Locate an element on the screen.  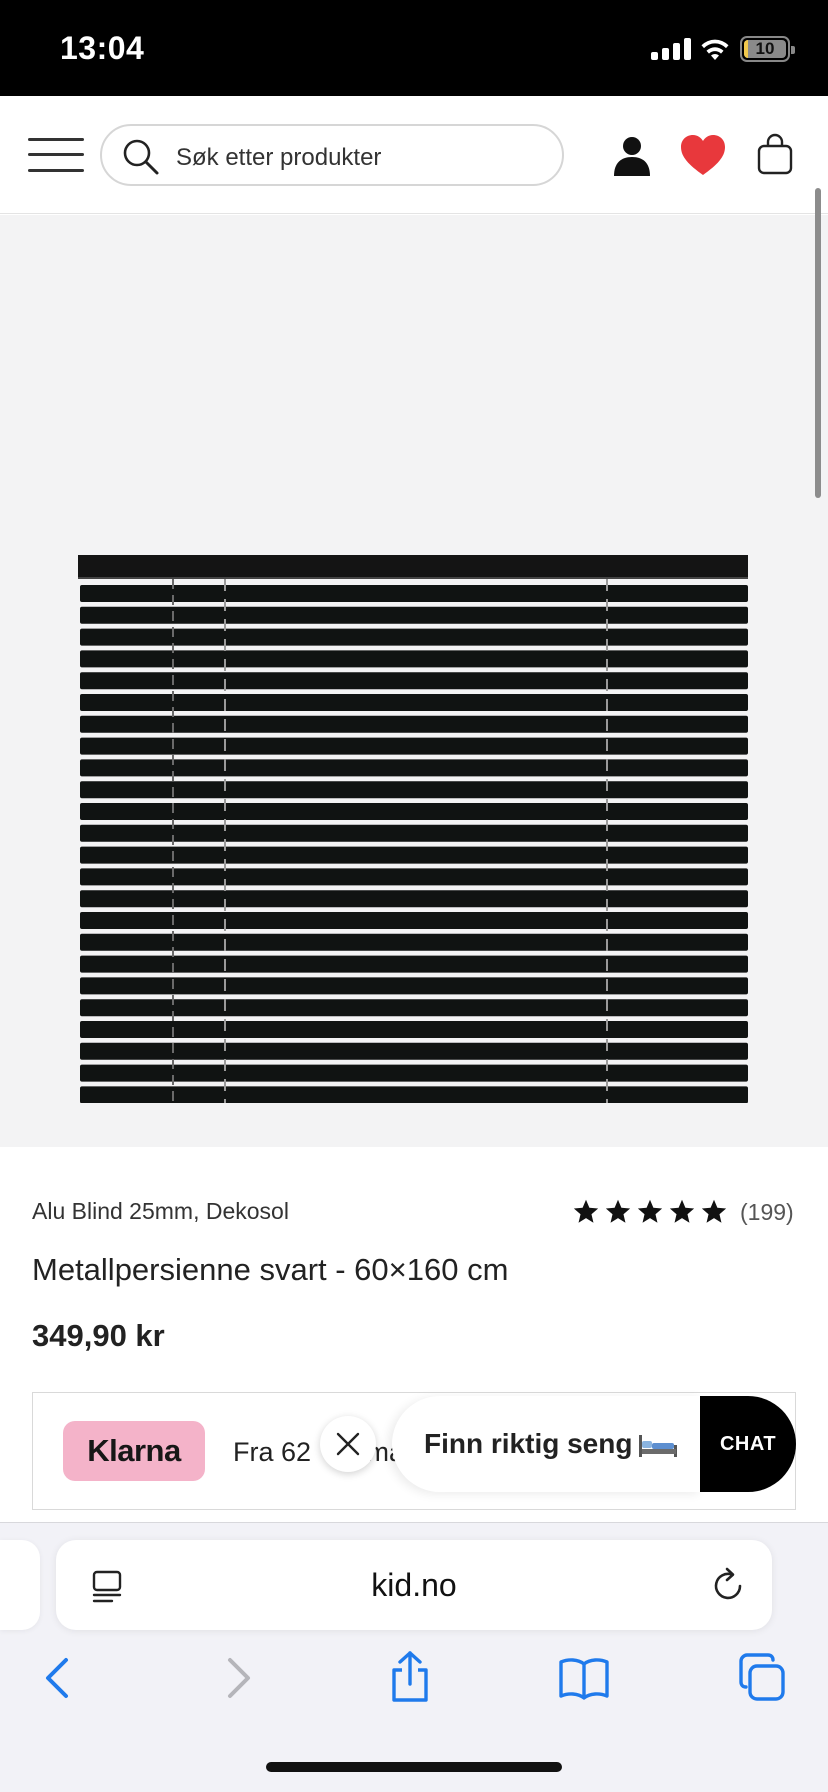
close-icon is located at coordinates (348, 1444).